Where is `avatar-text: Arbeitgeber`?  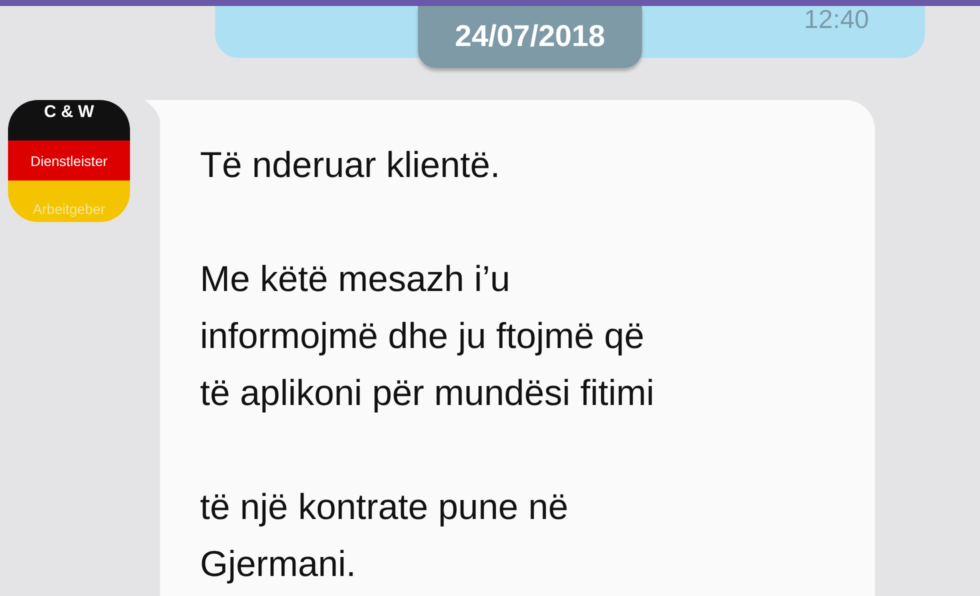
avatar-text: Arbeitgeber is located at coordinates (69, 209).